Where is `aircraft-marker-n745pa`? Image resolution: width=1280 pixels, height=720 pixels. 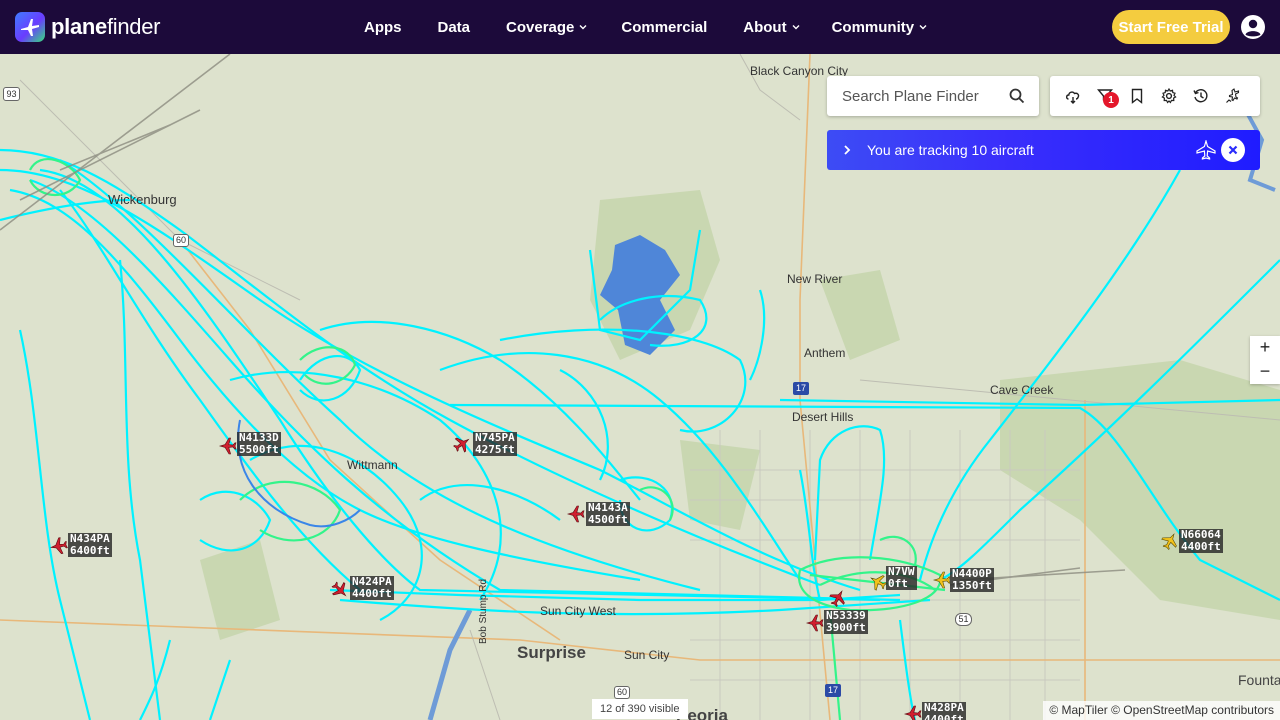
aircraft-marker-n745pa is located at coordinates (462, 444).